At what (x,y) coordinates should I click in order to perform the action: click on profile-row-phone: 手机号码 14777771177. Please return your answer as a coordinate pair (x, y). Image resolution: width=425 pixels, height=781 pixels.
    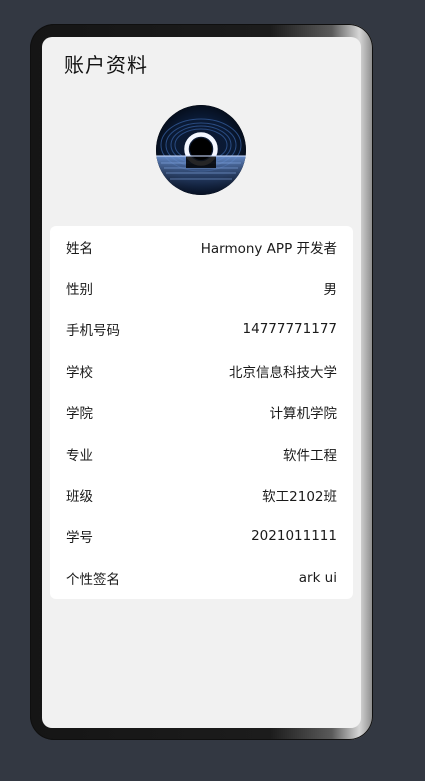
    Looking at the image, I should click on (201, 329).